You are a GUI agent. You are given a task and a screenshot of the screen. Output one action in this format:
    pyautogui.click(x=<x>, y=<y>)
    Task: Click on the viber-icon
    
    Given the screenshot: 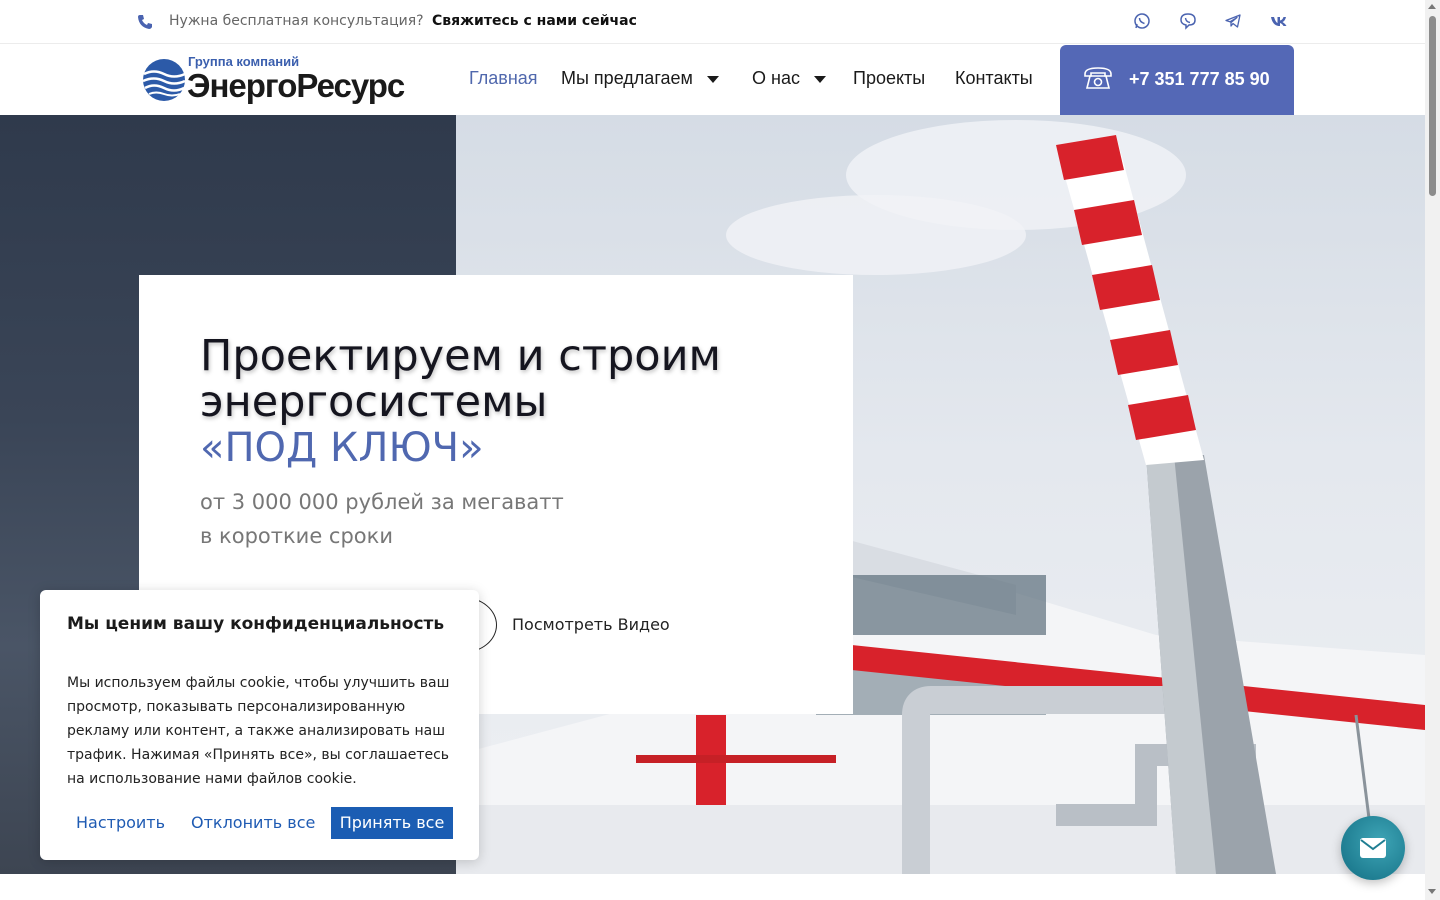 What is the action you would take?
    pyautogui.click(x=1188, y=21)
    